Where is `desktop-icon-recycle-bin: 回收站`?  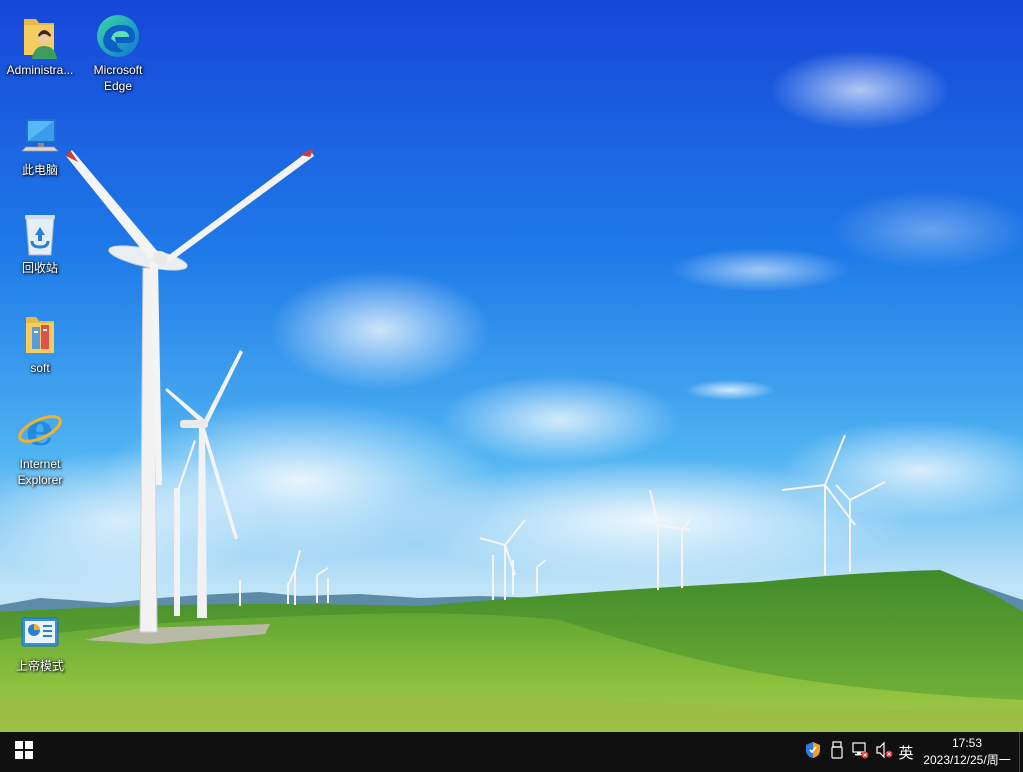
desktop-icon-recycle-bin: 回收站 is located at coordinates (40, 243).